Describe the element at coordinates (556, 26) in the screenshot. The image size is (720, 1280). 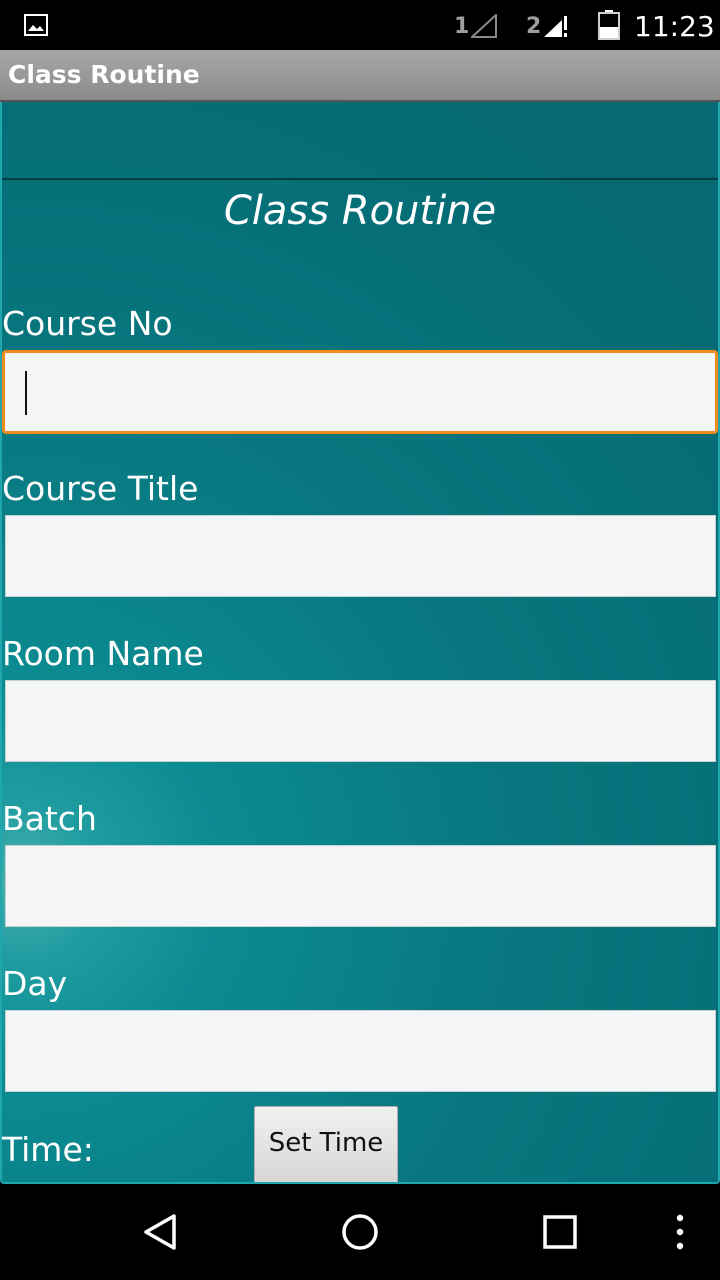
I see `signal-sim2-no-data-icon` at that location.